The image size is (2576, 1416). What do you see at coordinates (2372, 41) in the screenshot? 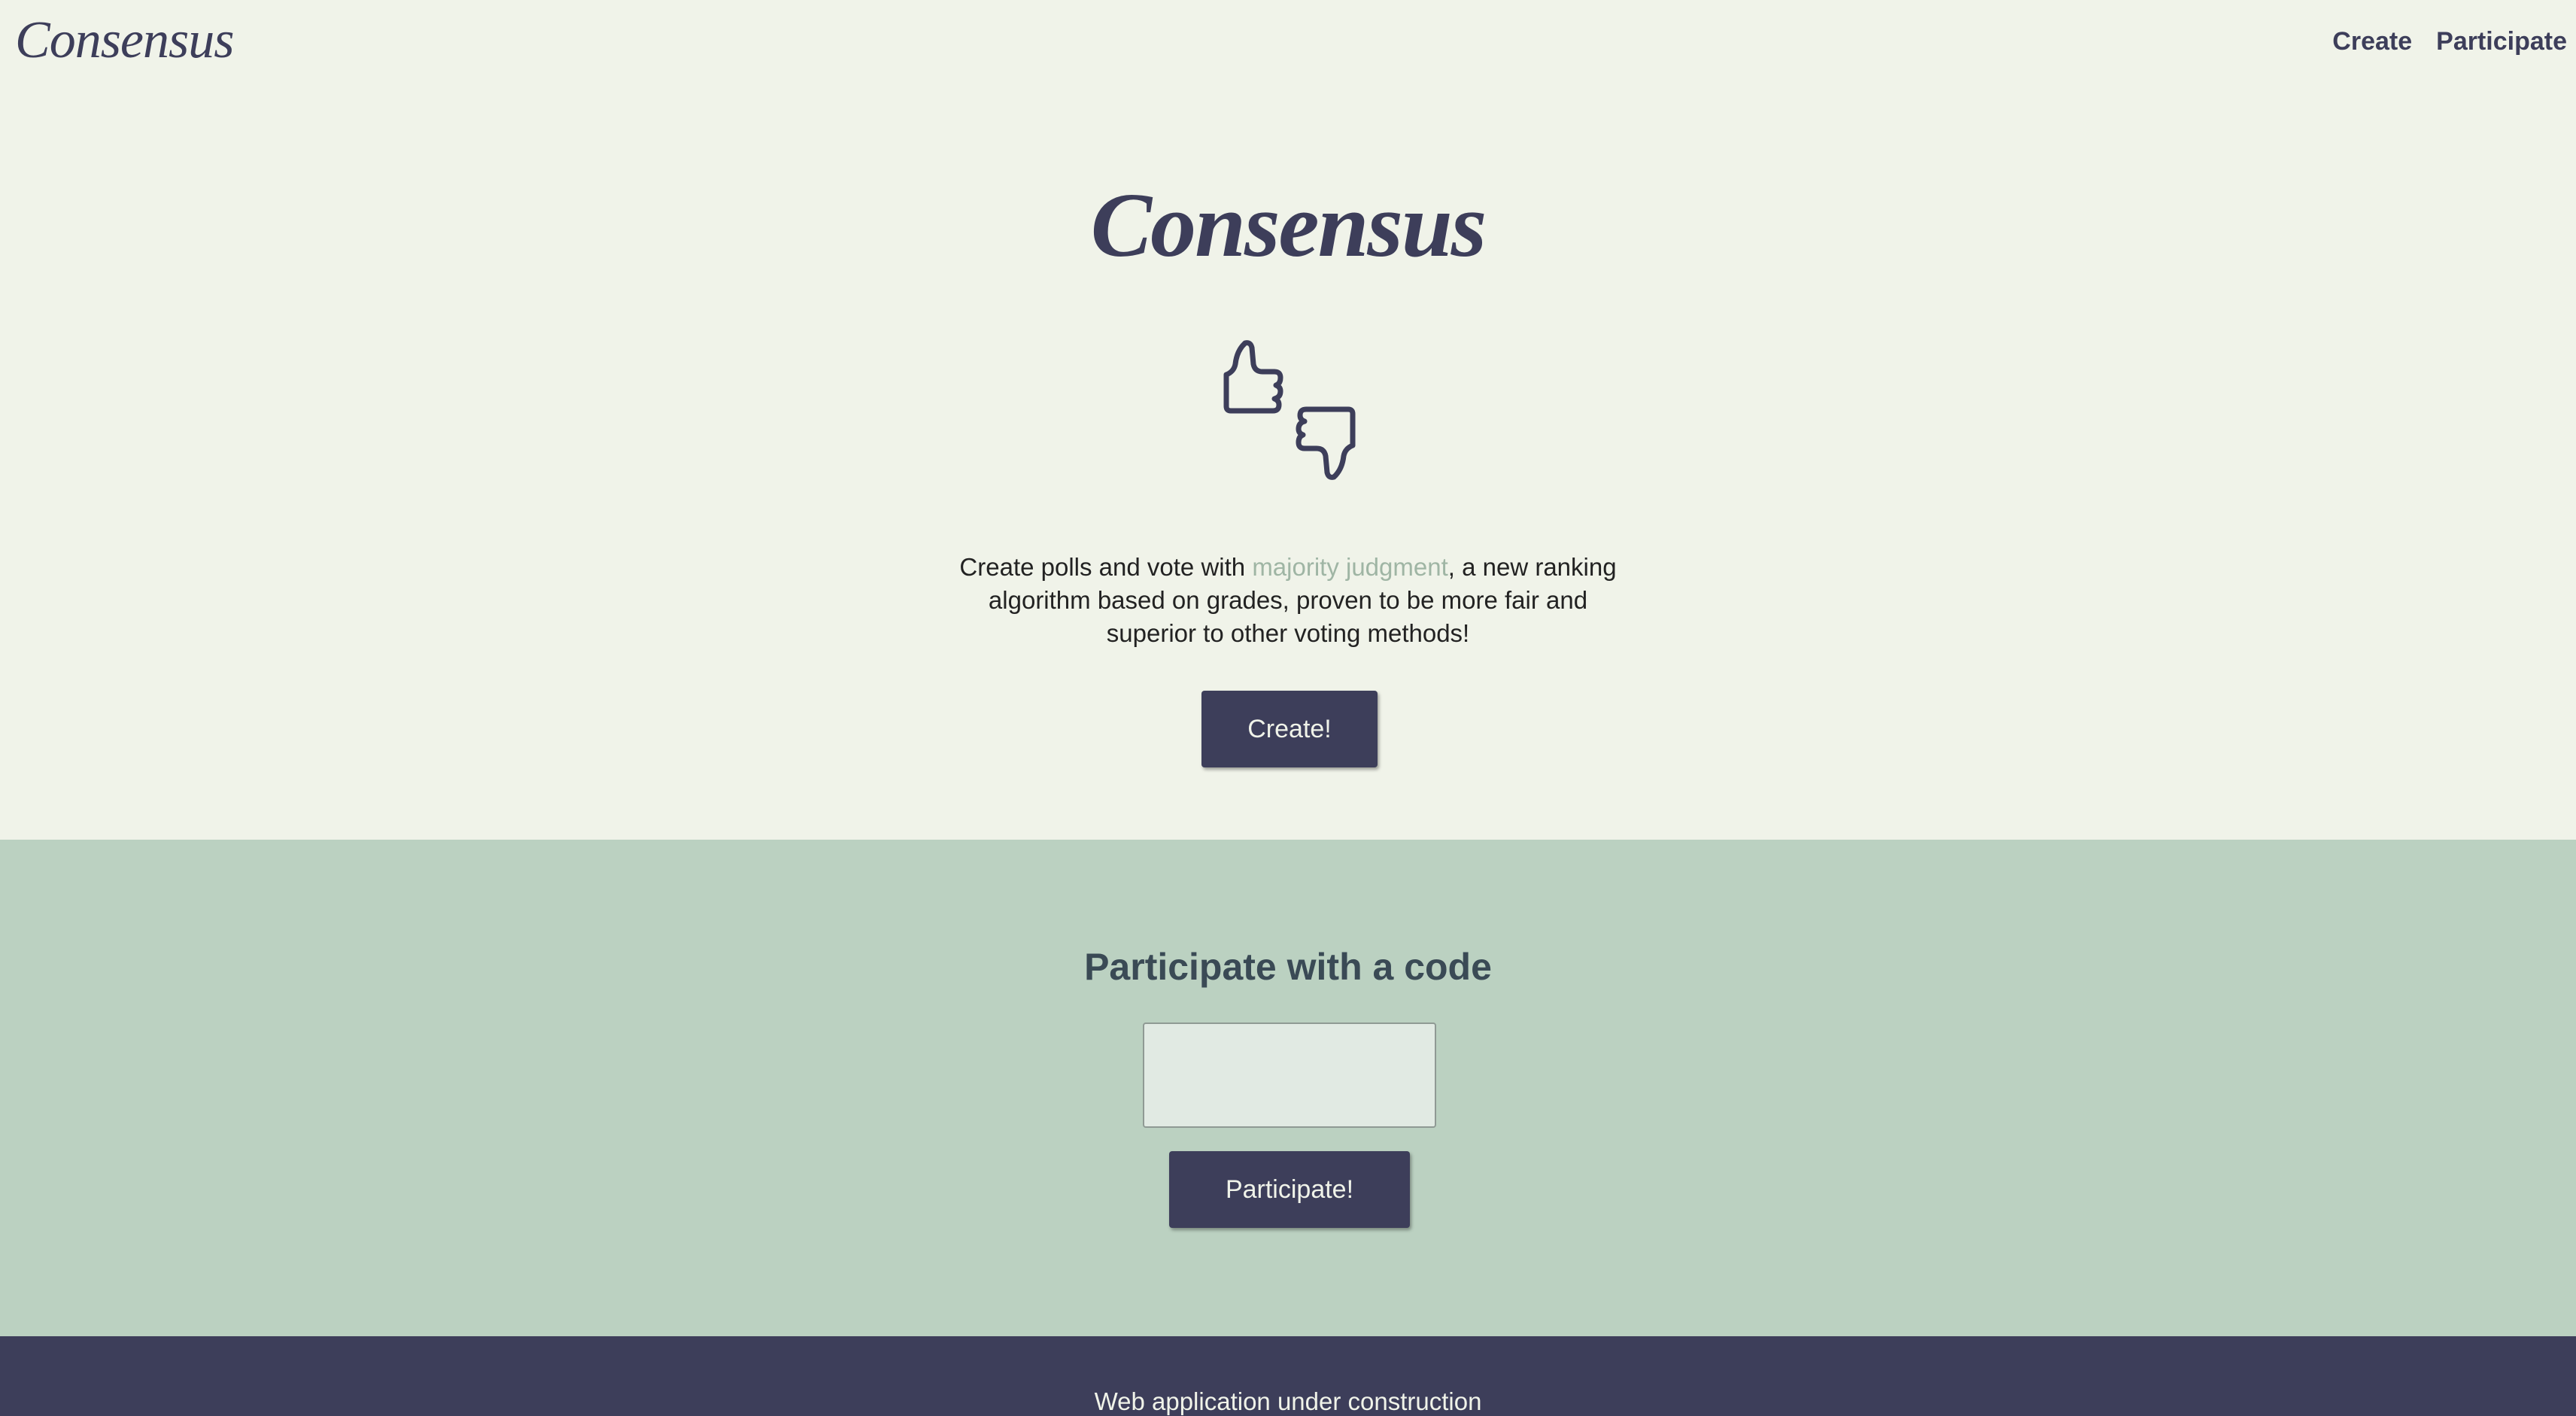
I see `nav-create-link: Create` at bounding box center [2372, 41].